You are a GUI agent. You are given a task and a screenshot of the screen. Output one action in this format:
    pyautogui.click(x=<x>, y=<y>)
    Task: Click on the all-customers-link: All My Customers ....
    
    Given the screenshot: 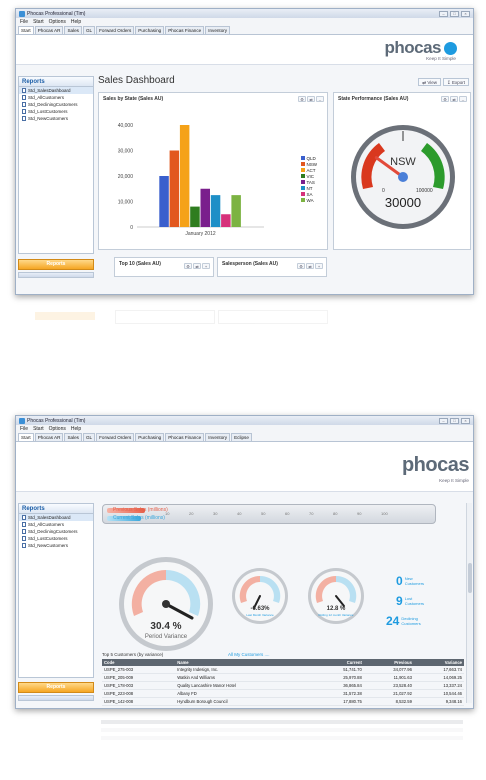 What is the action you would take?
    pyautogui.click(x=249, y=654)
    